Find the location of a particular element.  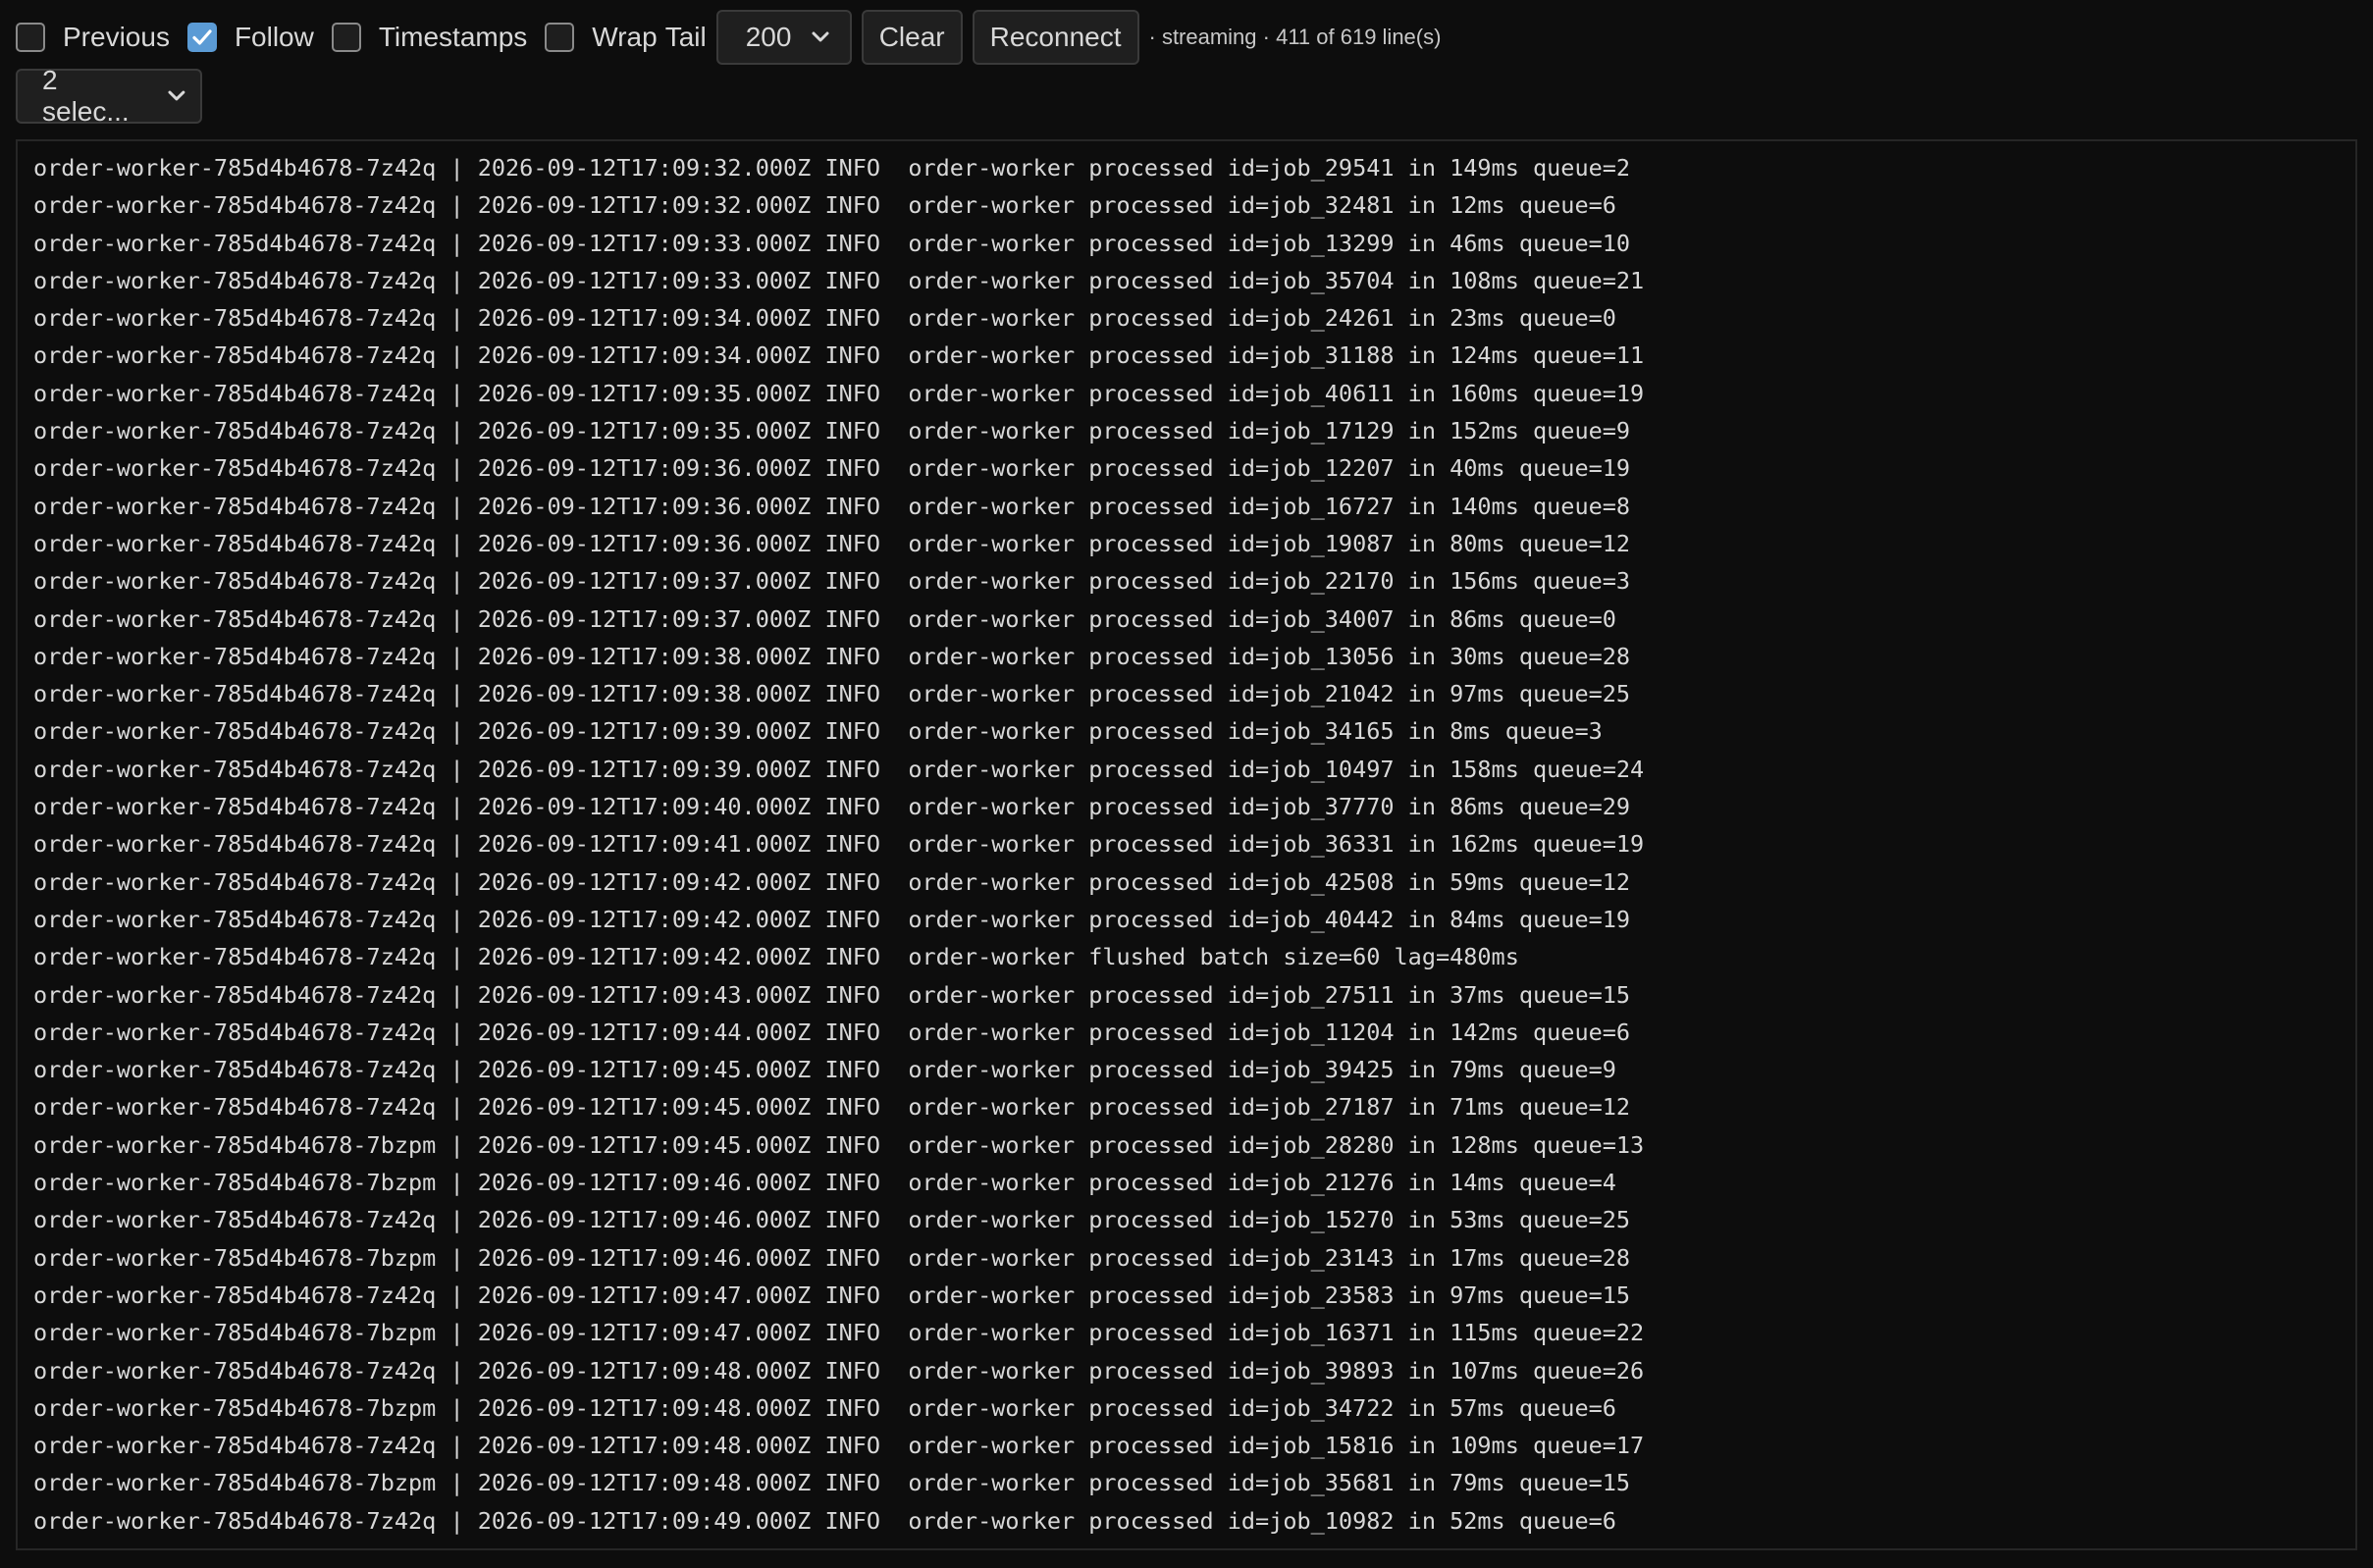

clear-button: Clear is located at coordinates (912, 37).